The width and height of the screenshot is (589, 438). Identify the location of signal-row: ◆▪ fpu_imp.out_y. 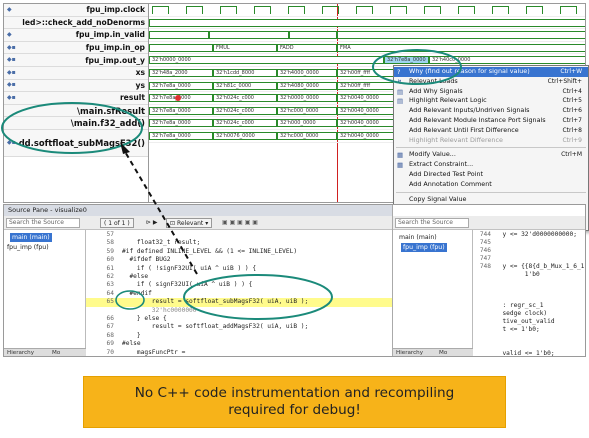
(76, 60).